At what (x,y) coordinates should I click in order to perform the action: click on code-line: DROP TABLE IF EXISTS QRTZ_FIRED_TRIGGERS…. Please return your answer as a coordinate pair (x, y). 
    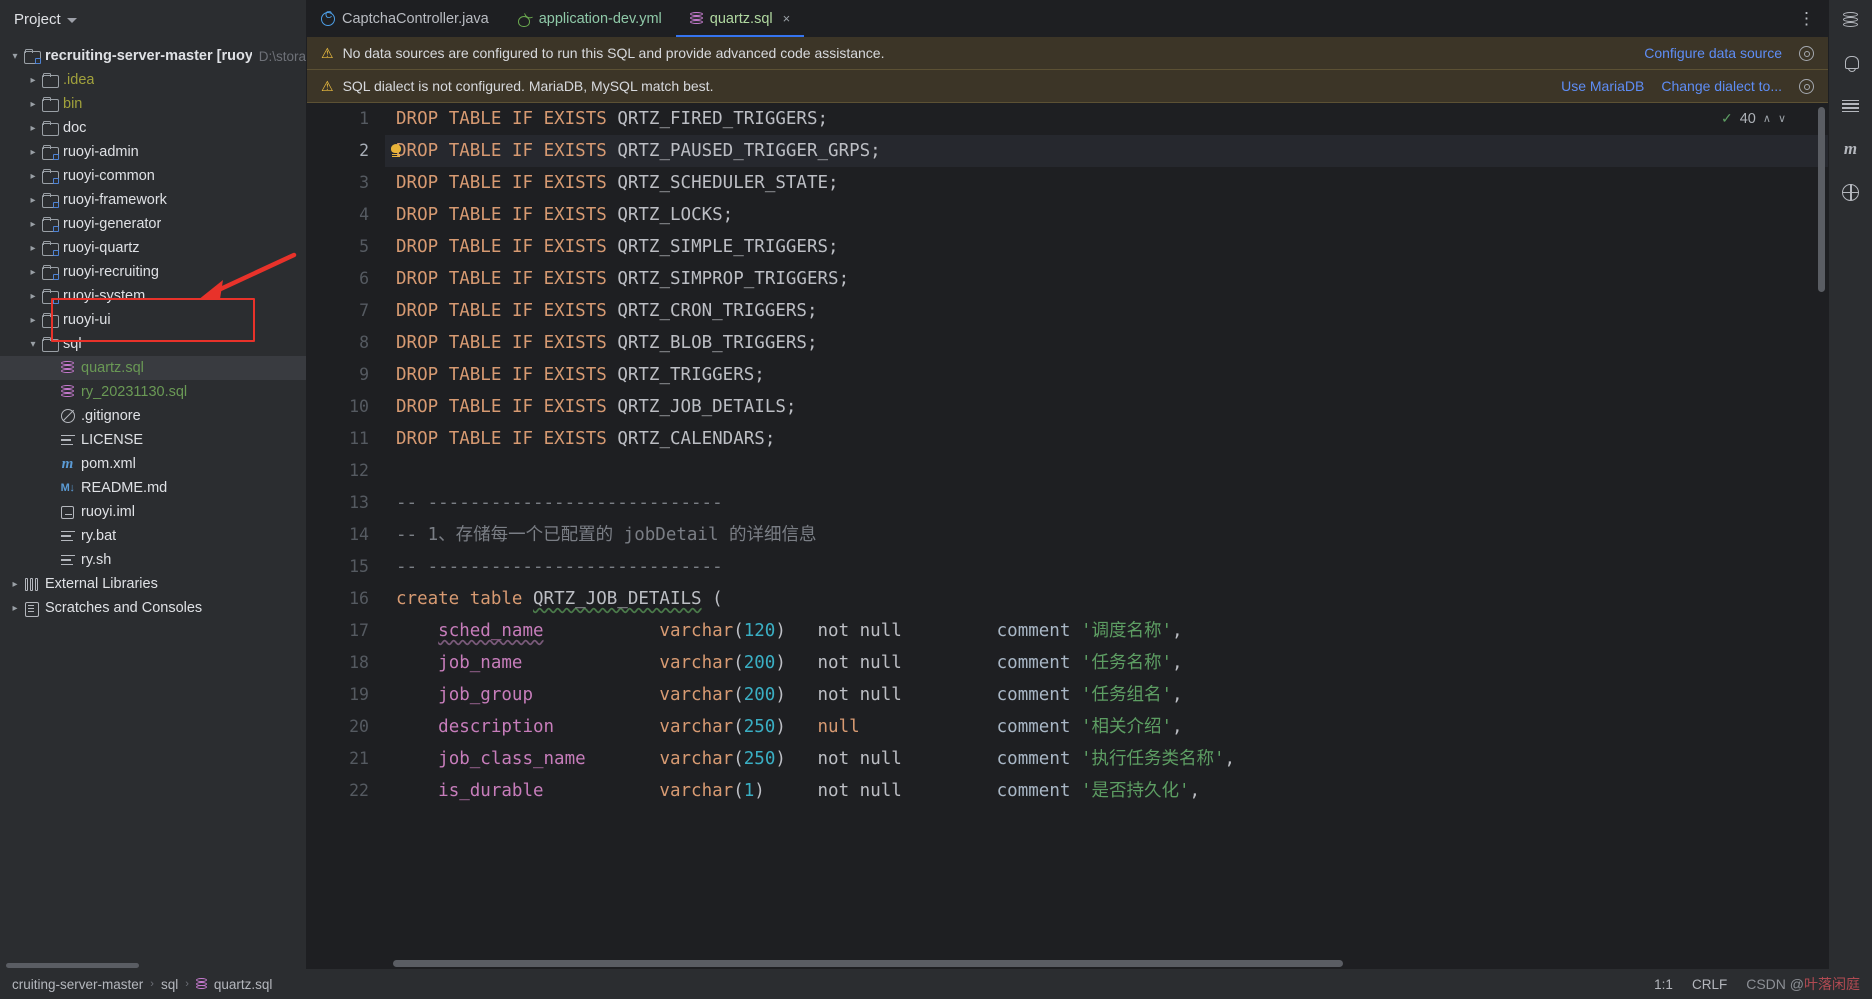
    Looking at the image, I should click on (1112, 119).